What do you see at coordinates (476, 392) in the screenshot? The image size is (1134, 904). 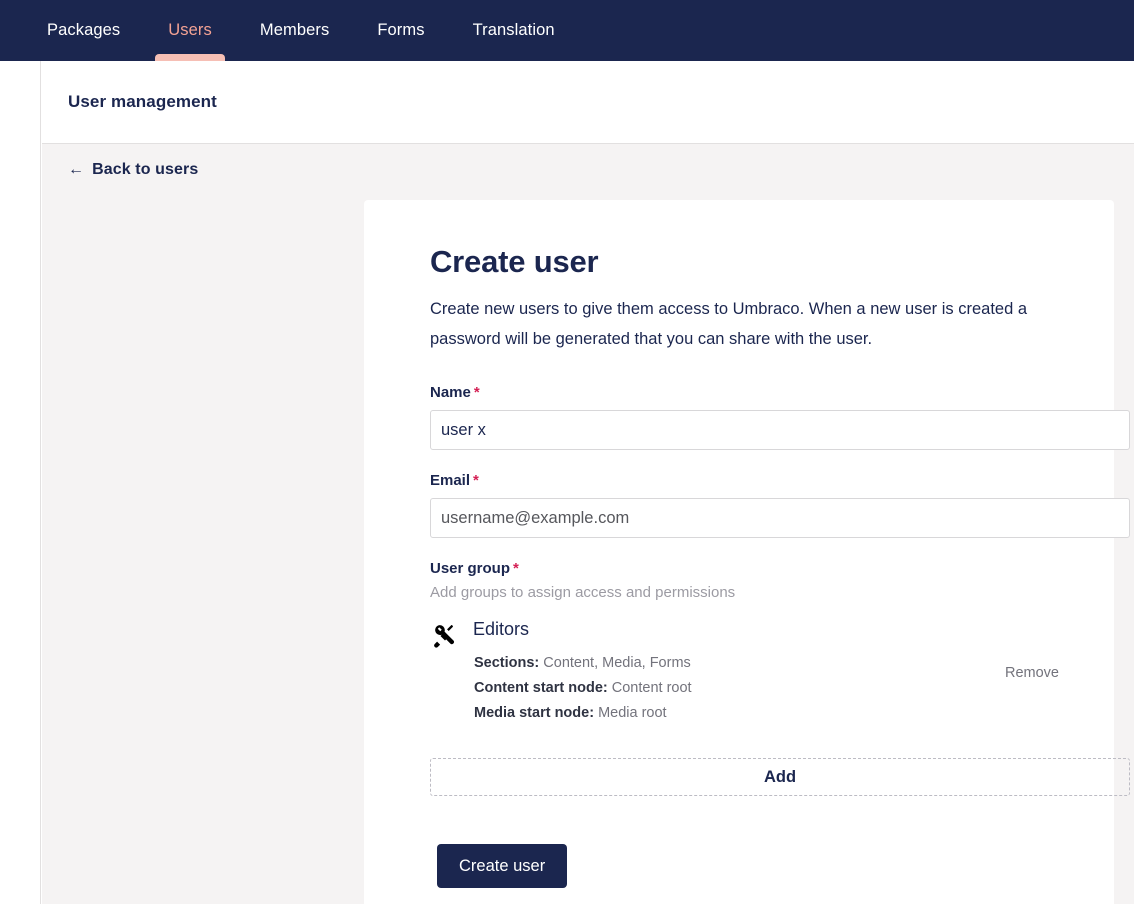 I see `name-required-marker: *` at bounding box center [476, 392].